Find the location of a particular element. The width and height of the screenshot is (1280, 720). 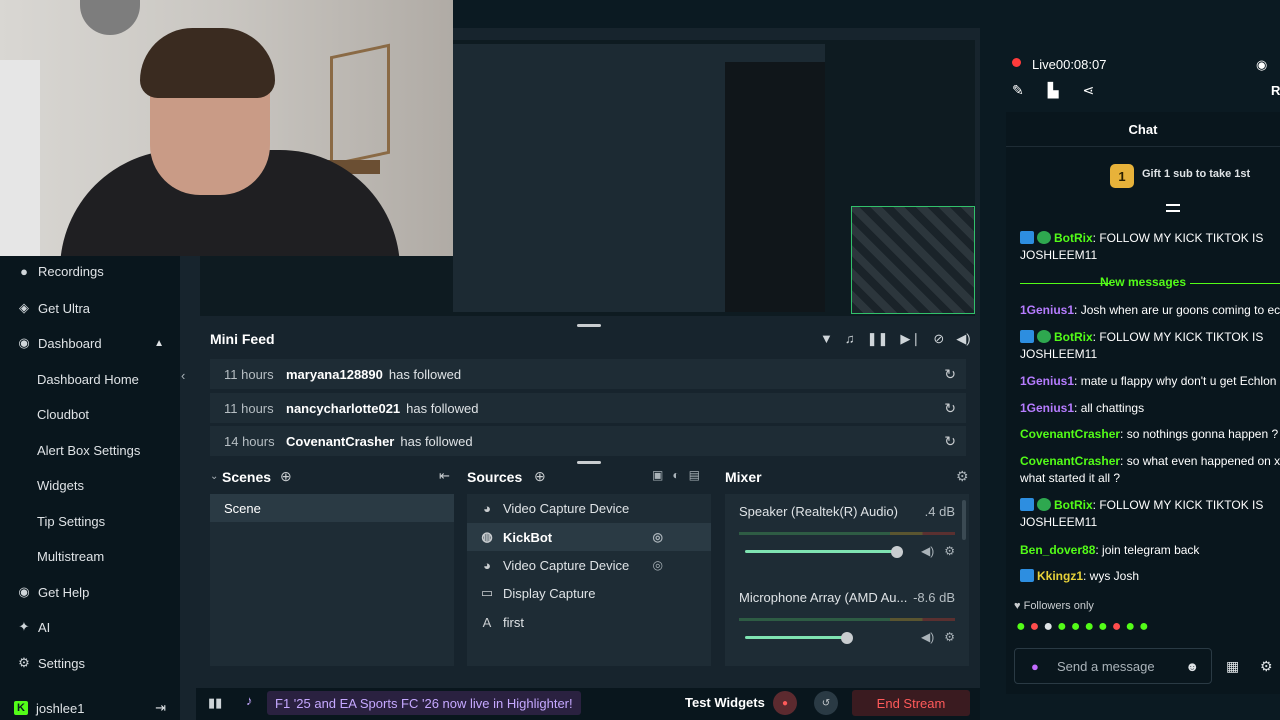

chat-input: ● Send a message ☻ is located at coordinates (1113, 666).